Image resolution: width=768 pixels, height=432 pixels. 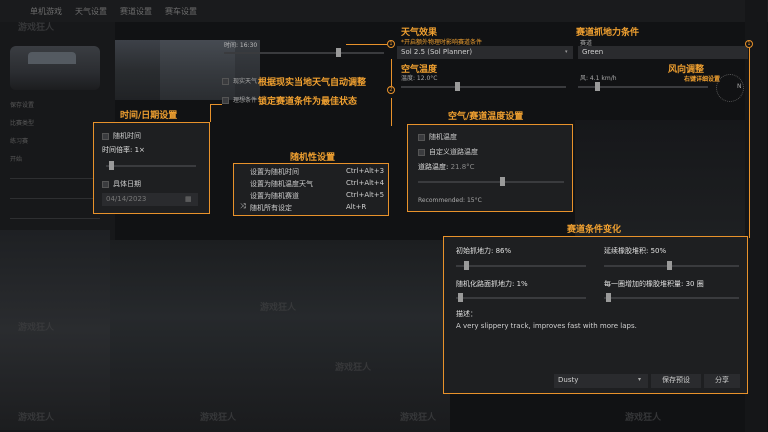 I want to click on rubber-extension-label: 延续橡胶堆积: 50%, so click(x=635, y=251).